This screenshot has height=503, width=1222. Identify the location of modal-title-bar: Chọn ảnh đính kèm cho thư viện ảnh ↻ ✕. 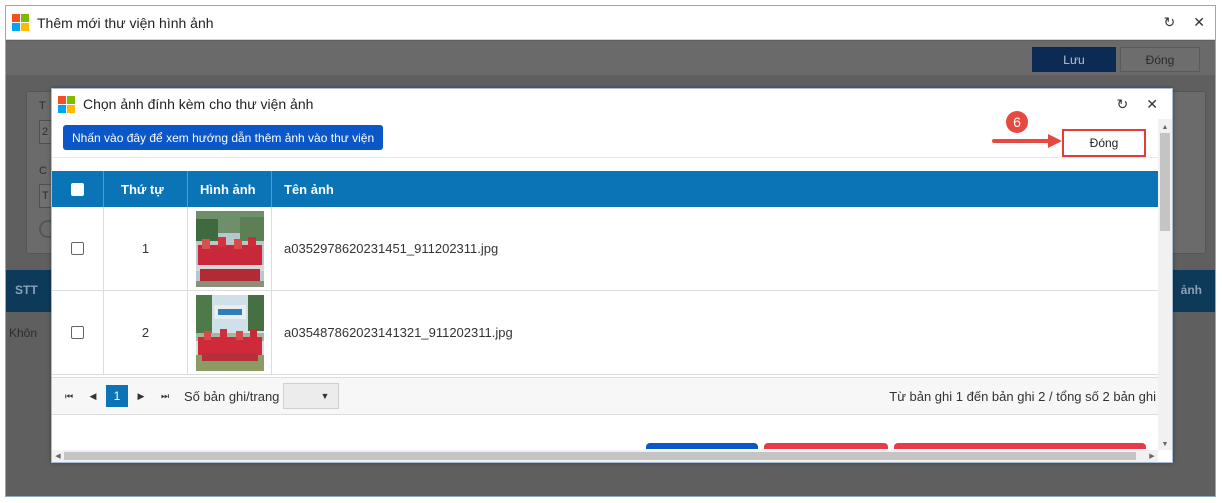
(612, 104).